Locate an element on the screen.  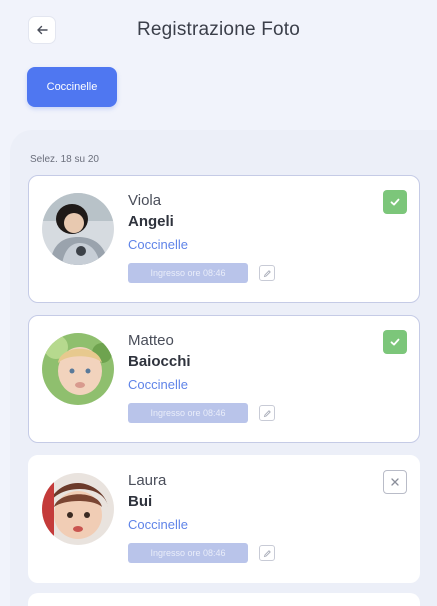
child-last-name: Bui is located at coordinates (140, 501).